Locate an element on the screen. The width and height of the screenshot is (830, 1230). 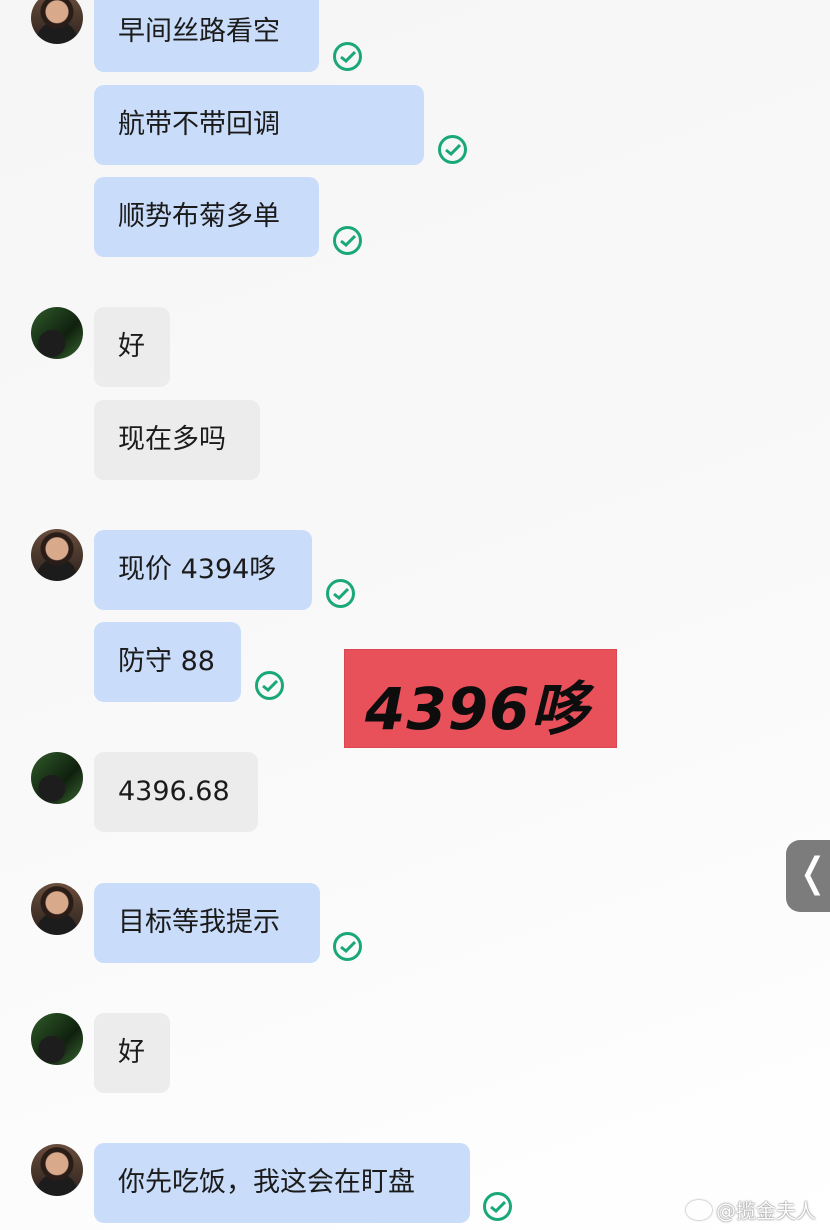
message-bubble: 4396.68 is located at coordinates (176, 792).